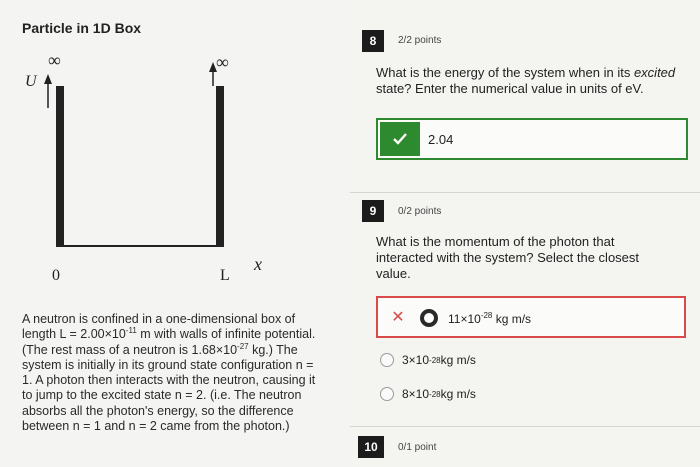 The height and width of the screenshot is (467, 700). I want to click on zero-label: 0, so click(56, 275).